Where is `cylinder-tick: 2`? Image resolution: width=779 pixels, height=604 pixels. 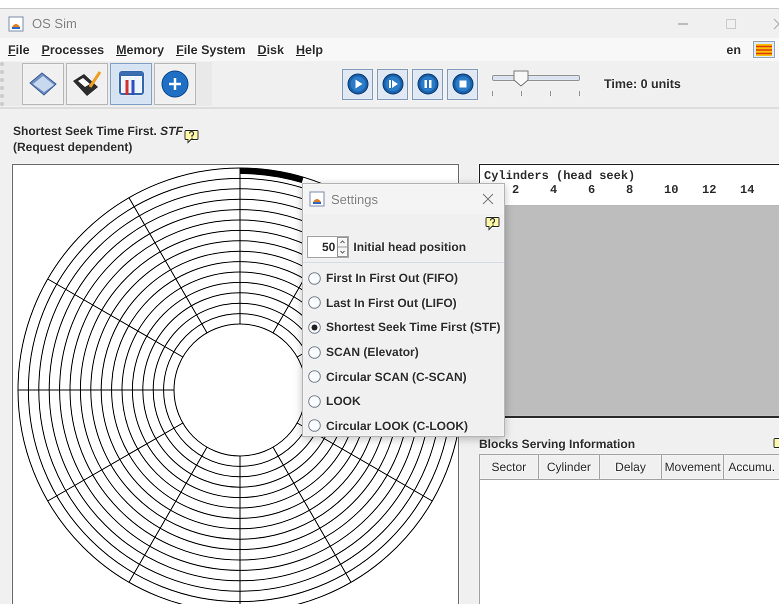
cylinder-tick: 2 is located at coordinates (516, 190).